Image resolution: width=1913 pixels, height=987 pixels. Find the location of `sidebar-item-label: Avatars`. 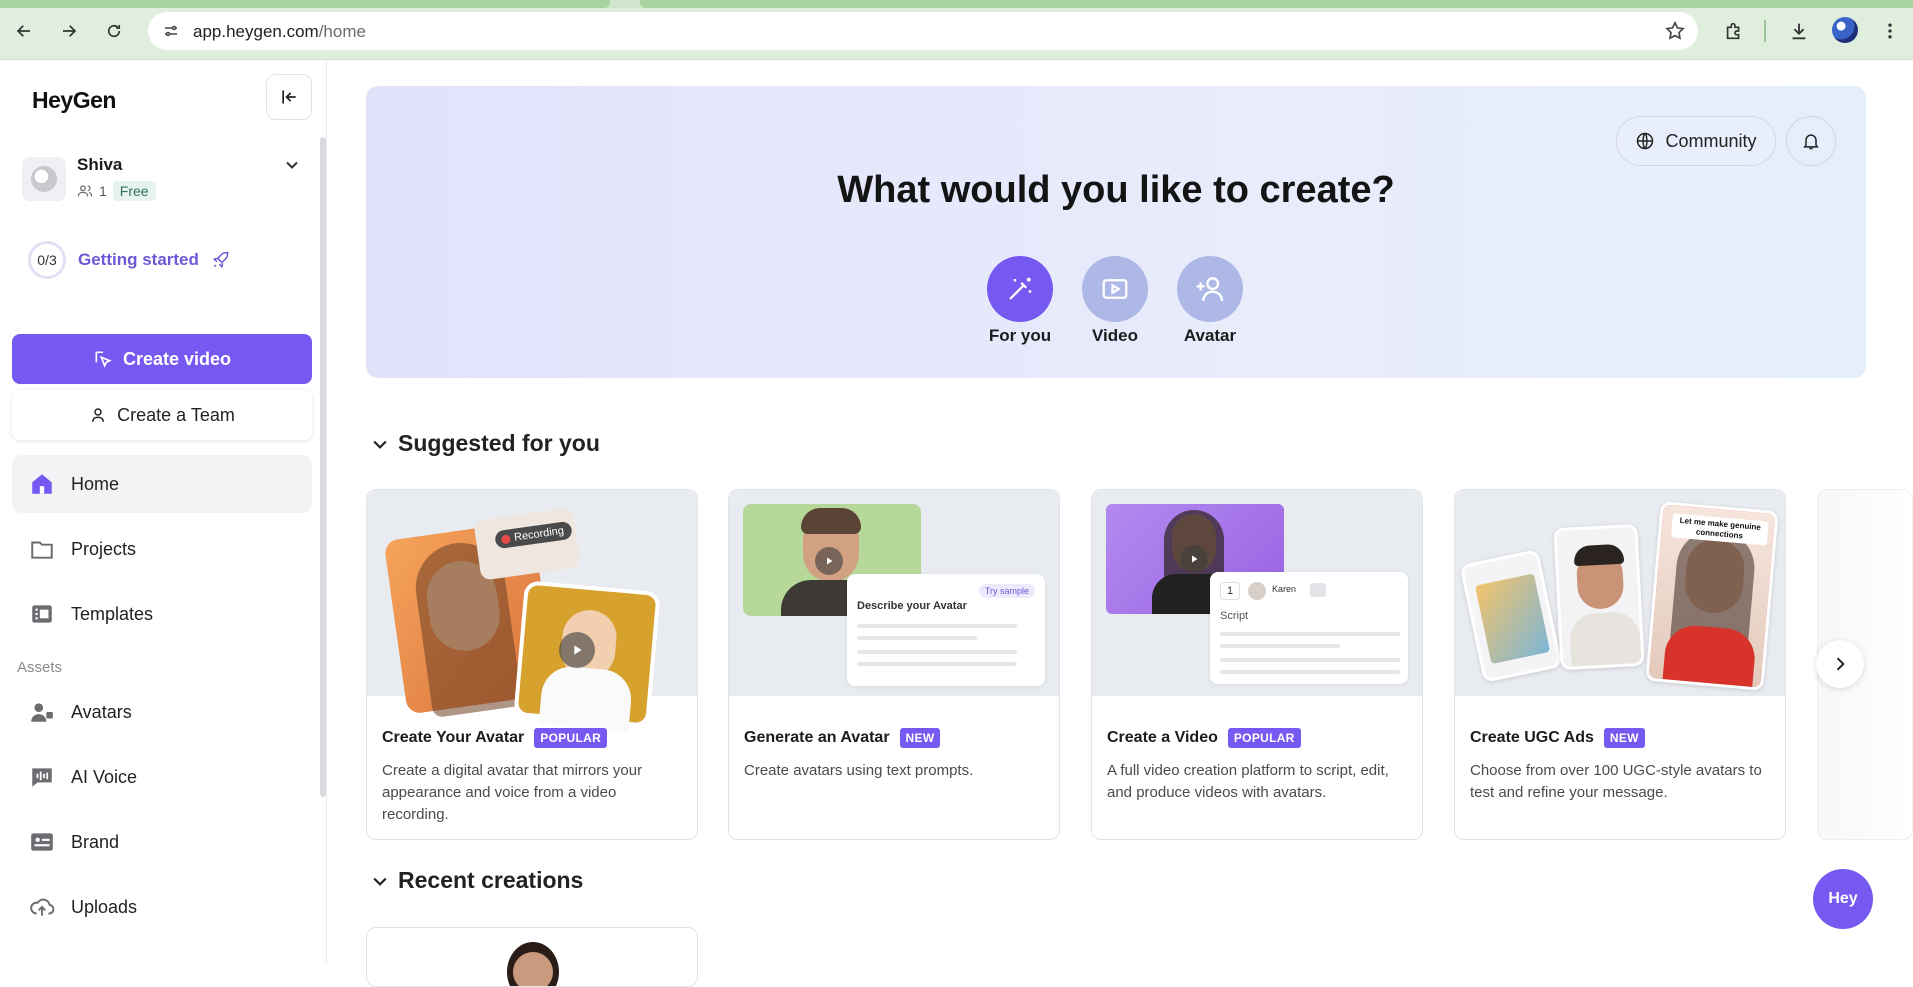

sidebar-item-label: Avatars is located at coordinates (101, 711).